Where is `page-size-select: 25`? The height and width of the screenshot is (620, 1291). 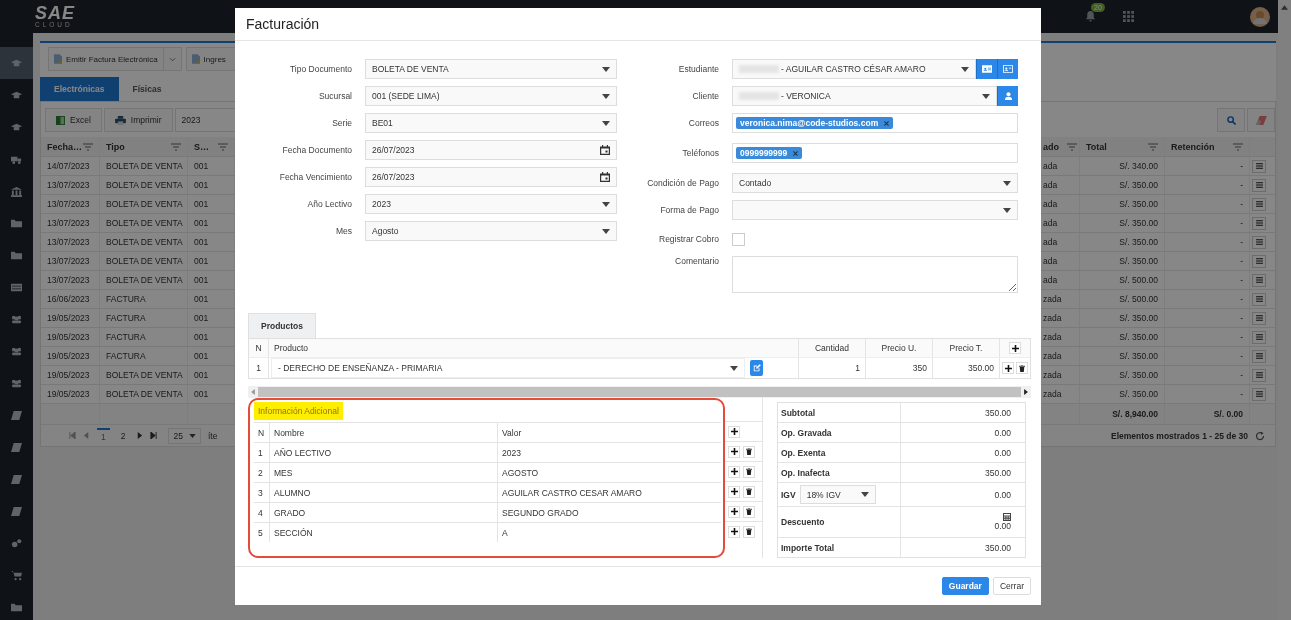
page-size-select: 25 is located at coordinates (184, 435).